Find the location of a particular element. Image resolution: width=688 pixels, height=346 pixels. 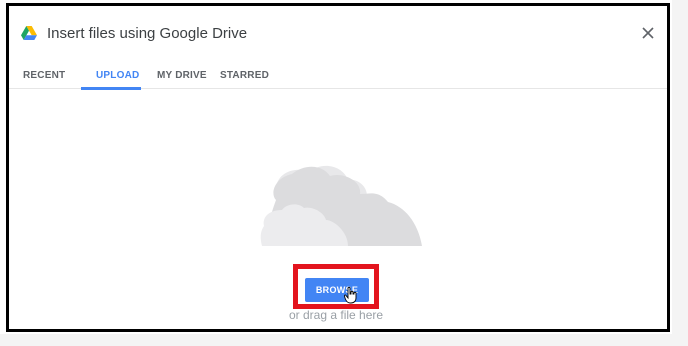

cloud-icon is located at coordinates (341, 205).